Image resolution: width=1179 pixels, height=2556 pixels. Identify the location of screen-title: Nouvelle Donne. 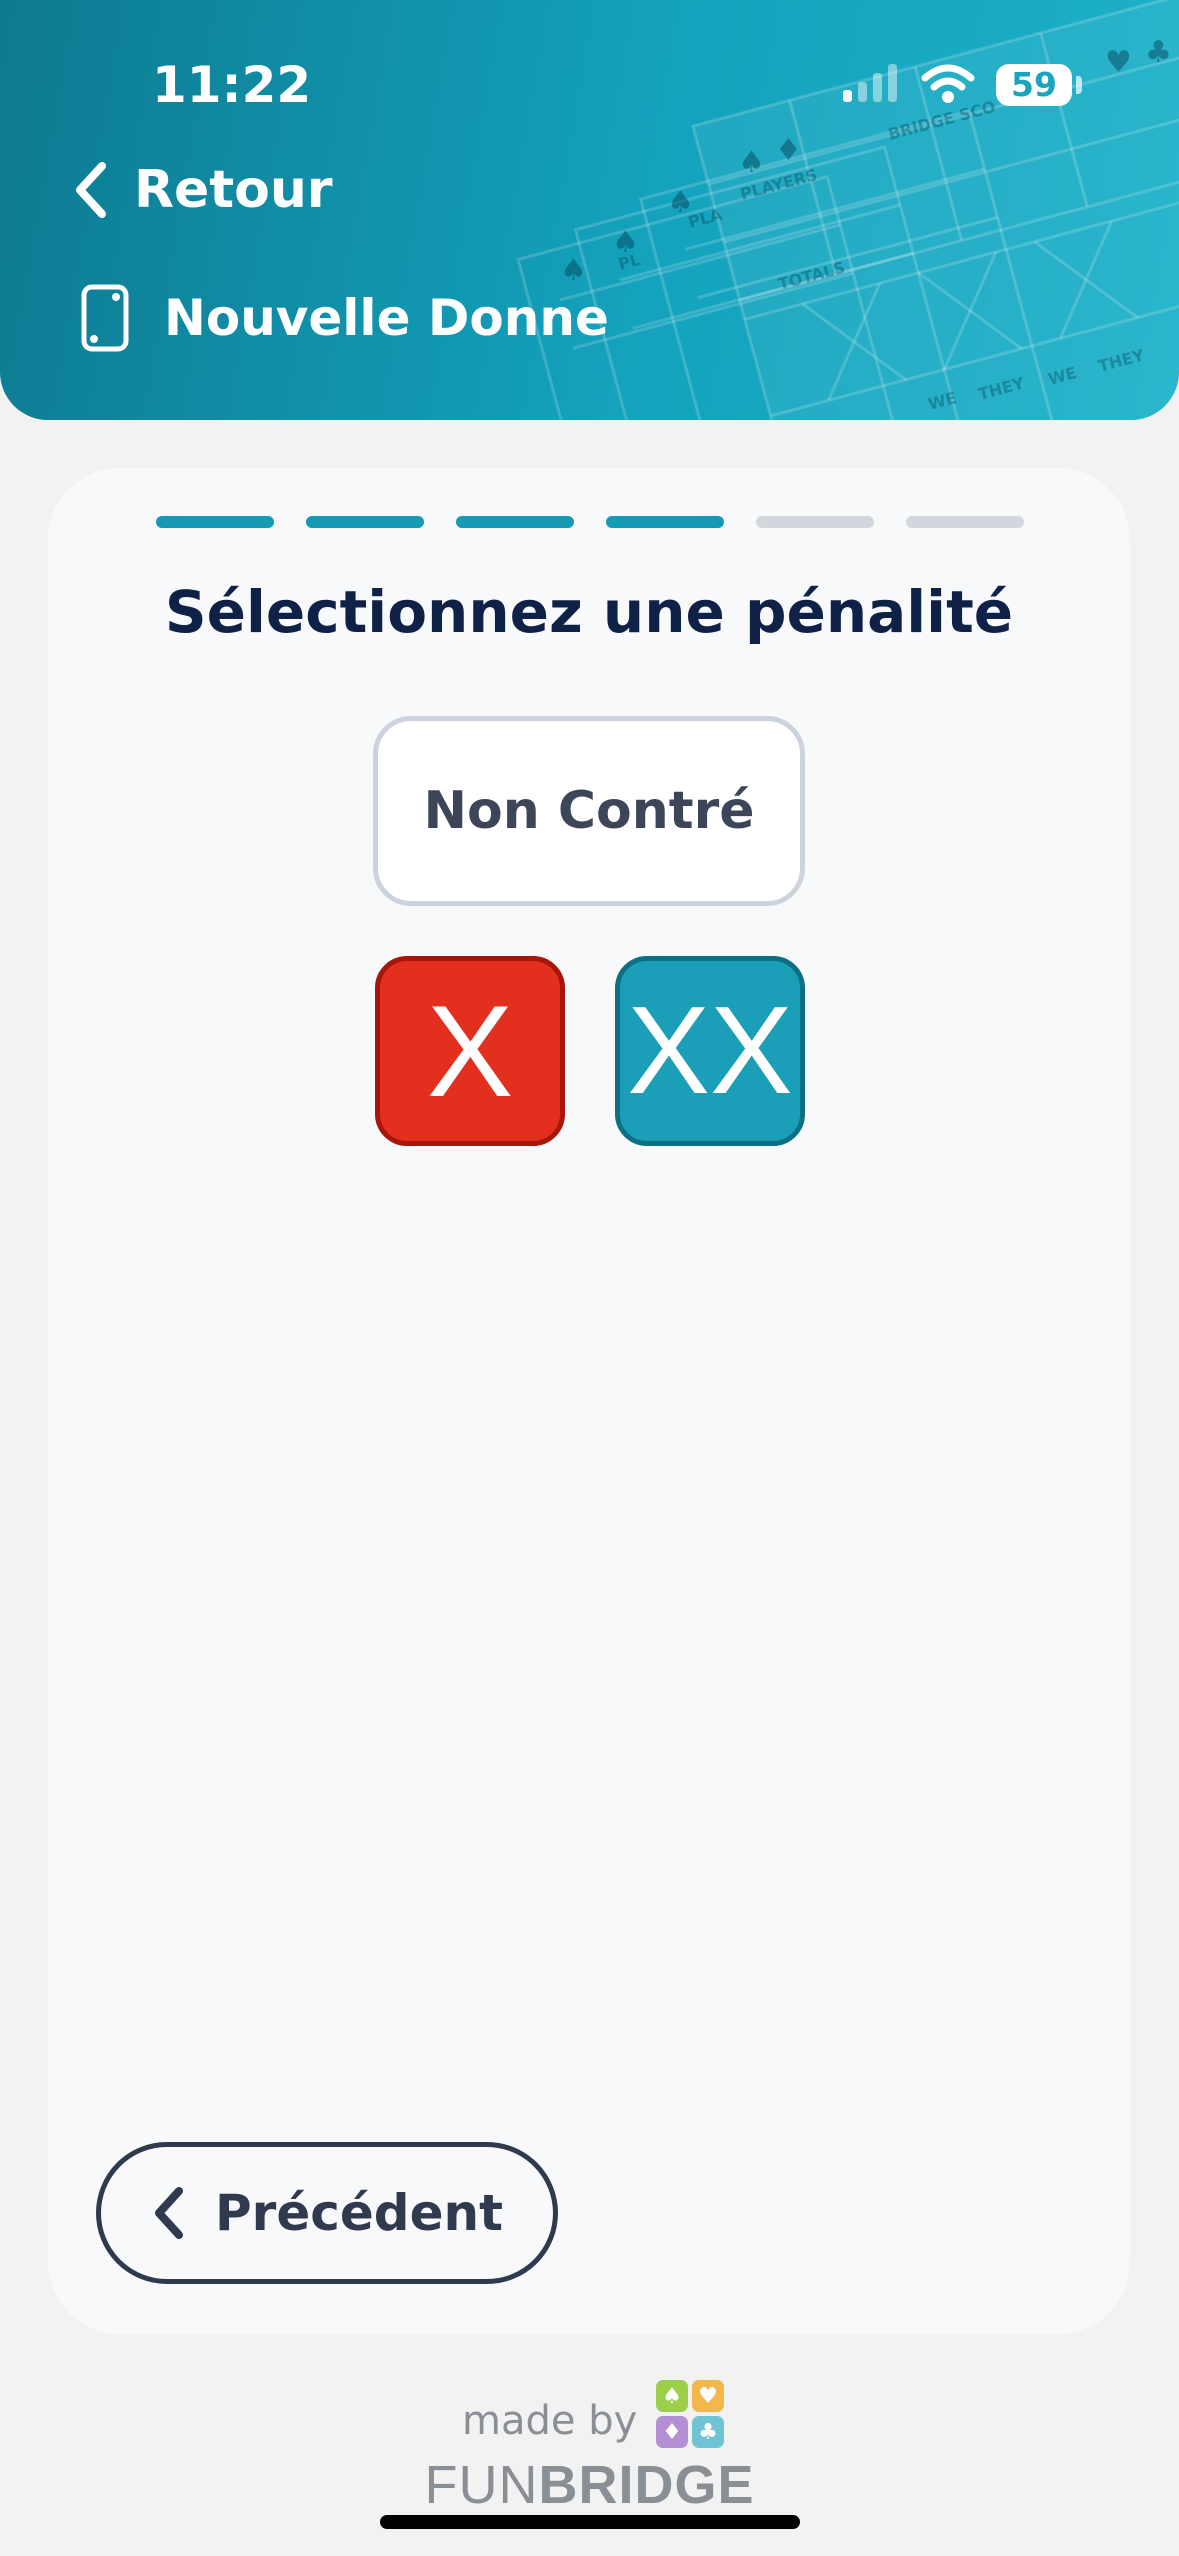
(344, 318).